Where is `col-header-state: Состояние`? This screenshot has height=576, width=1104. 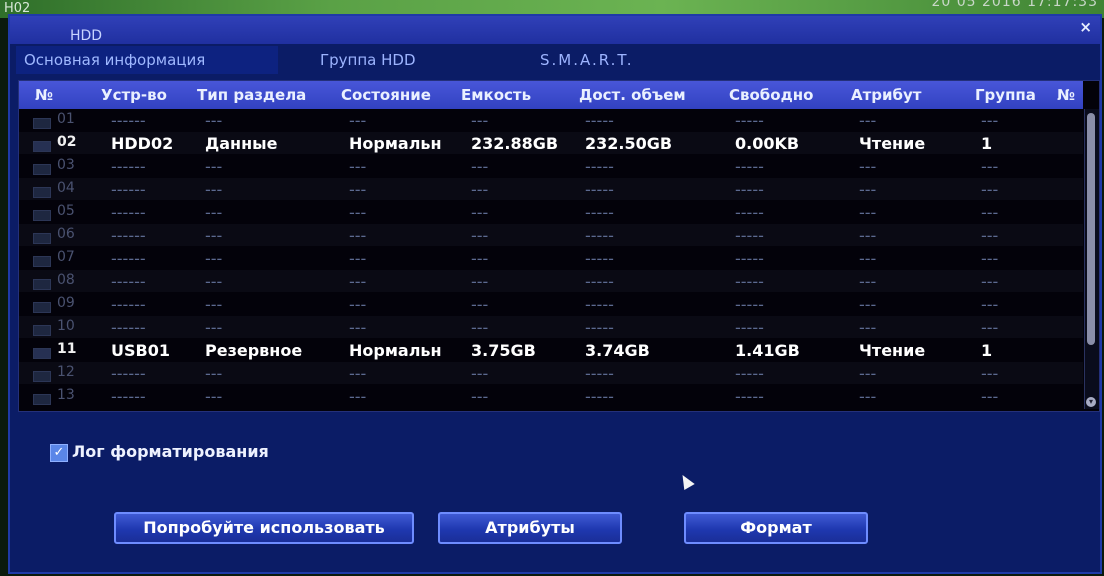
col-header-state: Состояние is located at coordinates (386, 95).